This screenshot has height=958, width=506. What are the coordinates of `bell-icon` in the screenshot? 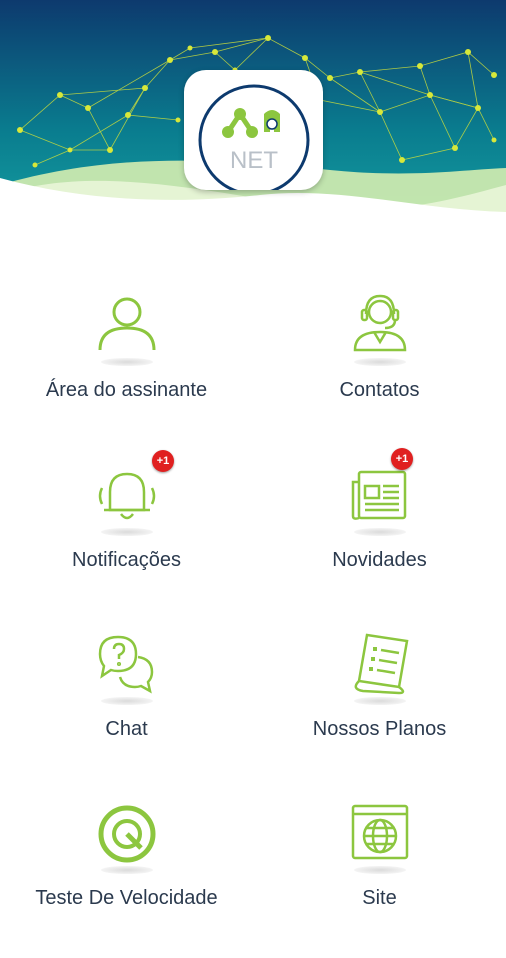 It's located at (127, 496).